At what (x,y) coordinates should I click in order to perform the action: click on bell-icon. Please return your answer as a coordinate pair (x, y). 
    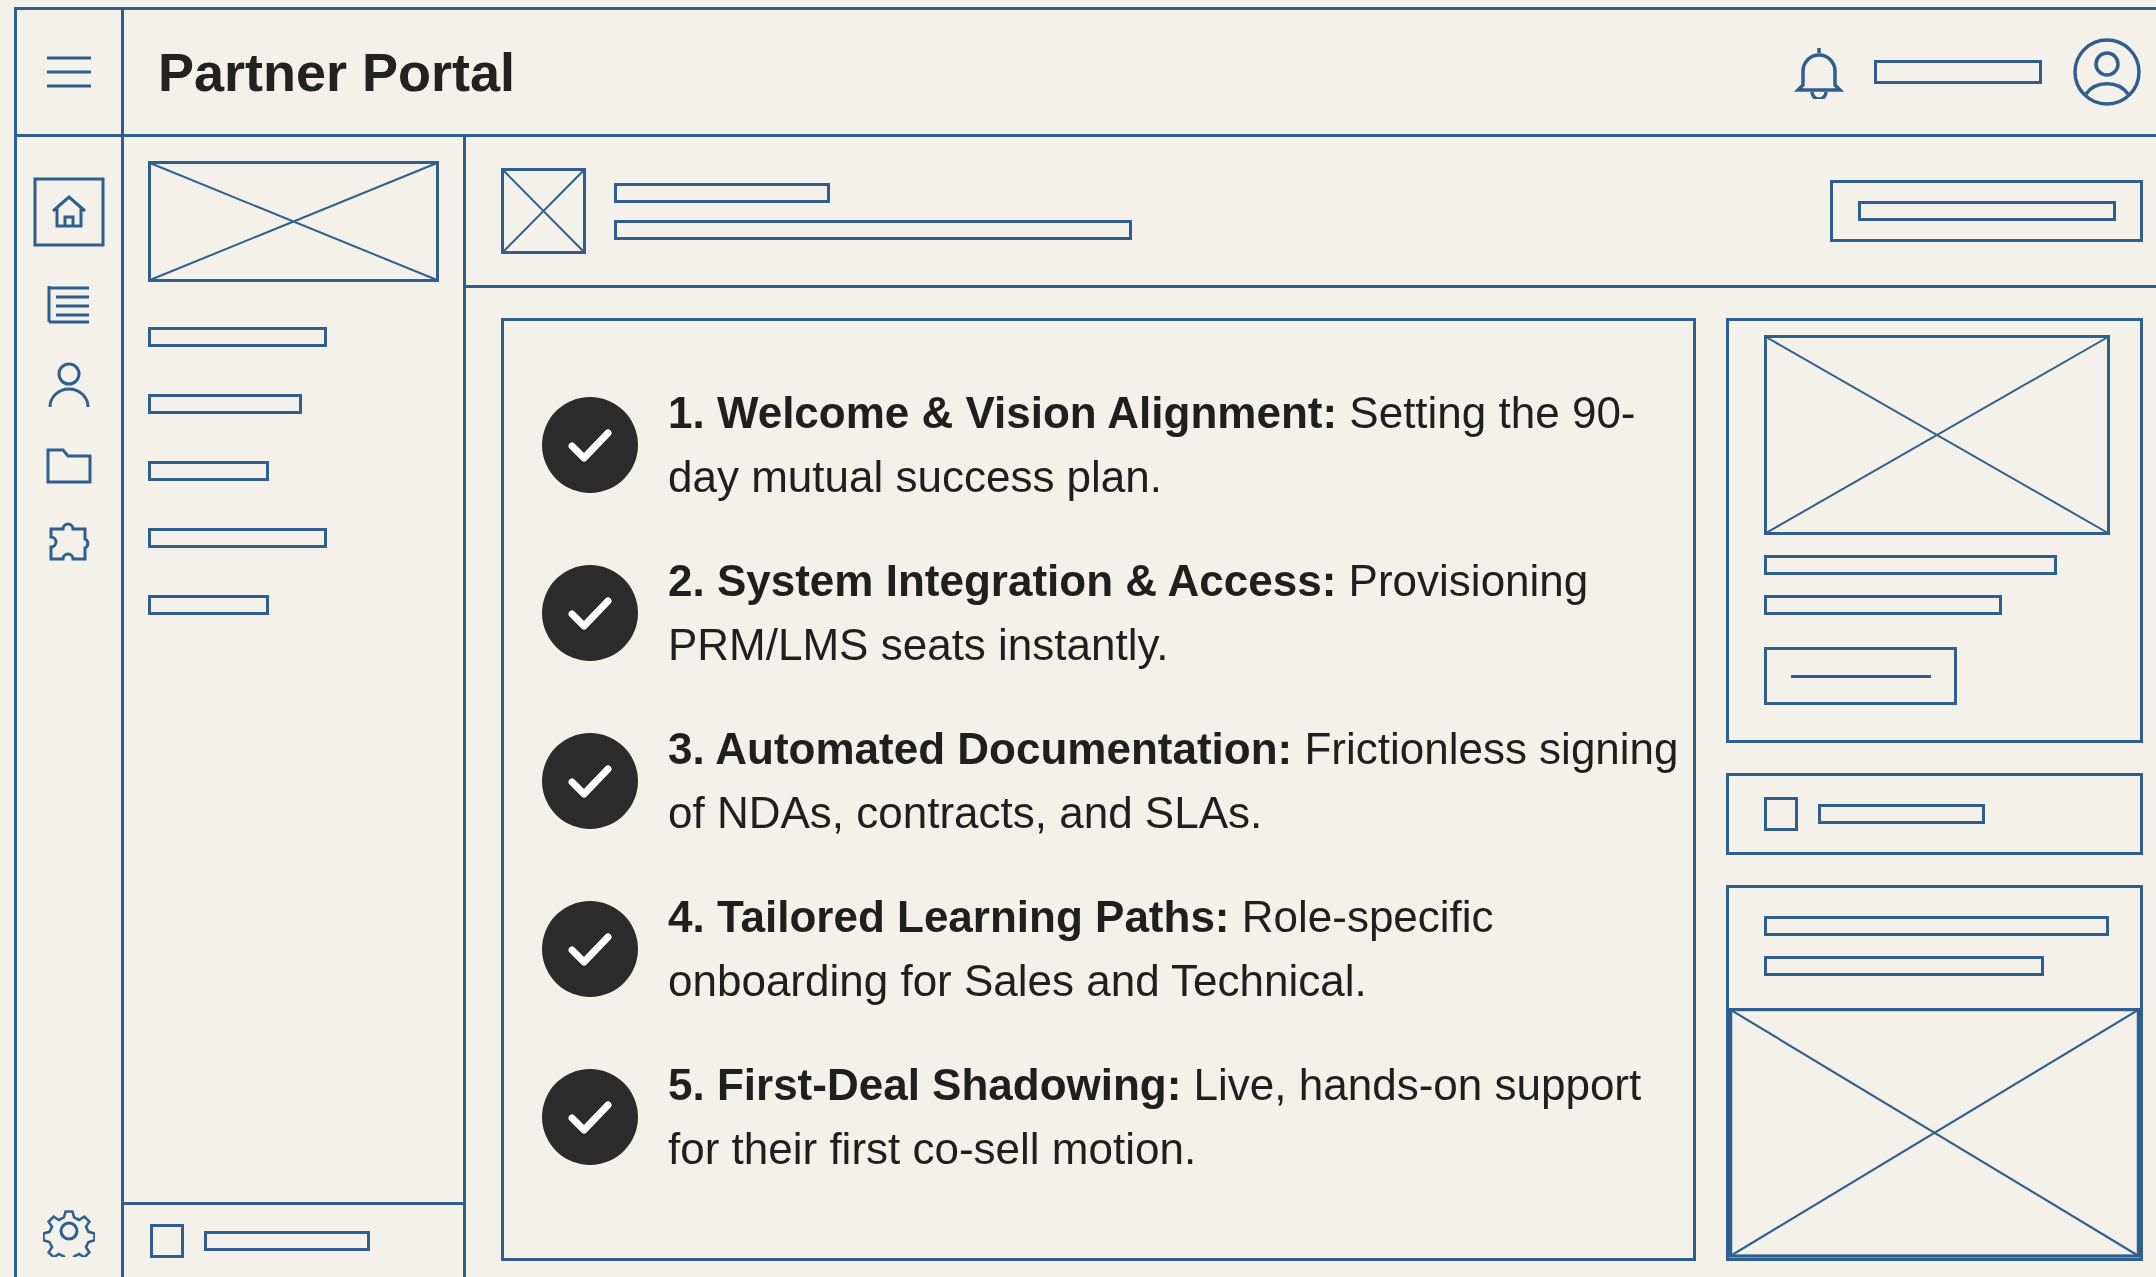
    Looking at the image, I should click on (1819, 72).